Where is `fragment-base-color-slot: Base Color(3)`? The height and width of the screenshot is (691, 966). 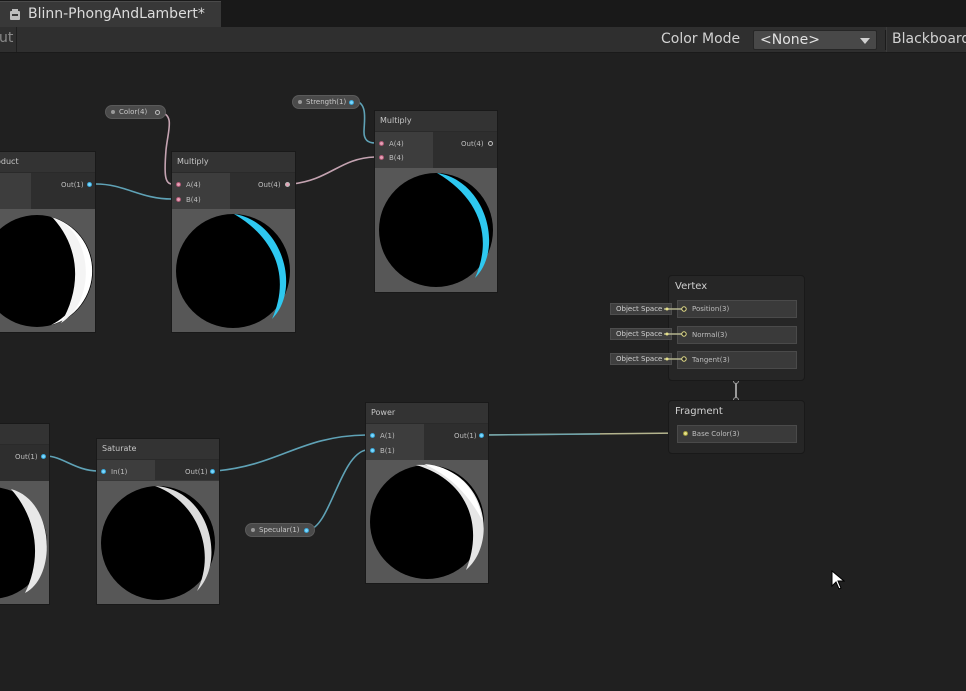 fragment-base-color-slot: Base Color(3) is located at coordinates (737, 434).